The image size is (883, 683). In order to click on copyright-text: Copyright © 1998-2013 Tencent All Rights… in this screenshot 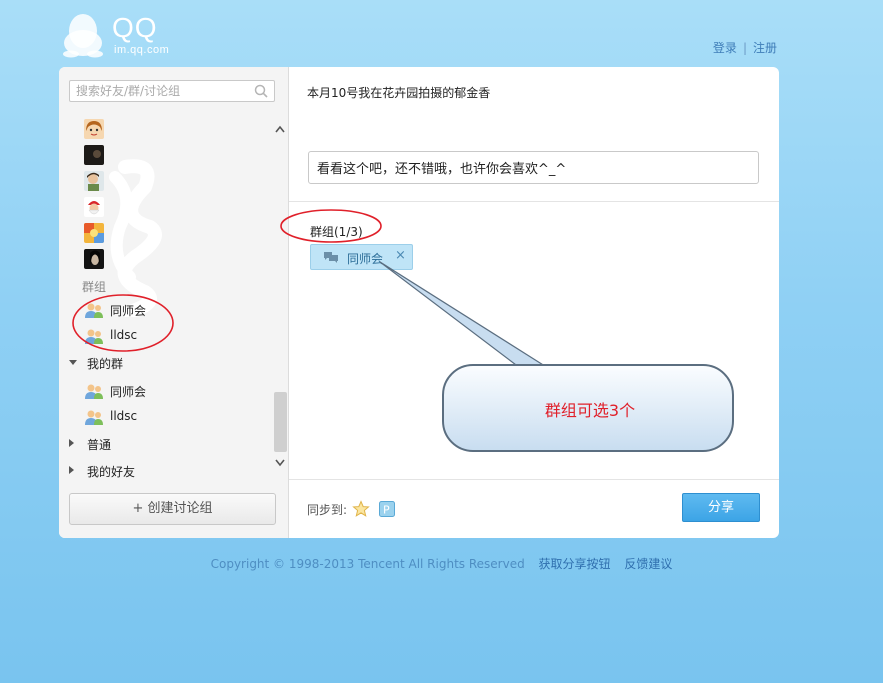, I will do `click(367, 564)`.